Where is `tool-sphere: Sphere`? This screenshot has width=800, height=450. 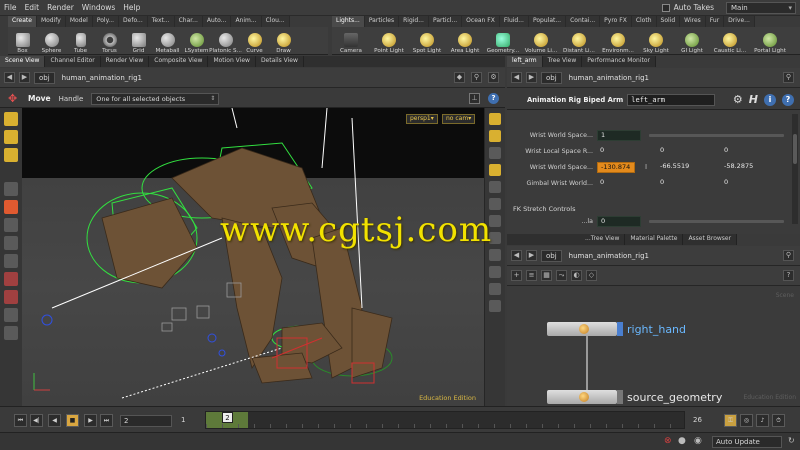 tool-sphere: Sphere is located at coordinates (51, 43).